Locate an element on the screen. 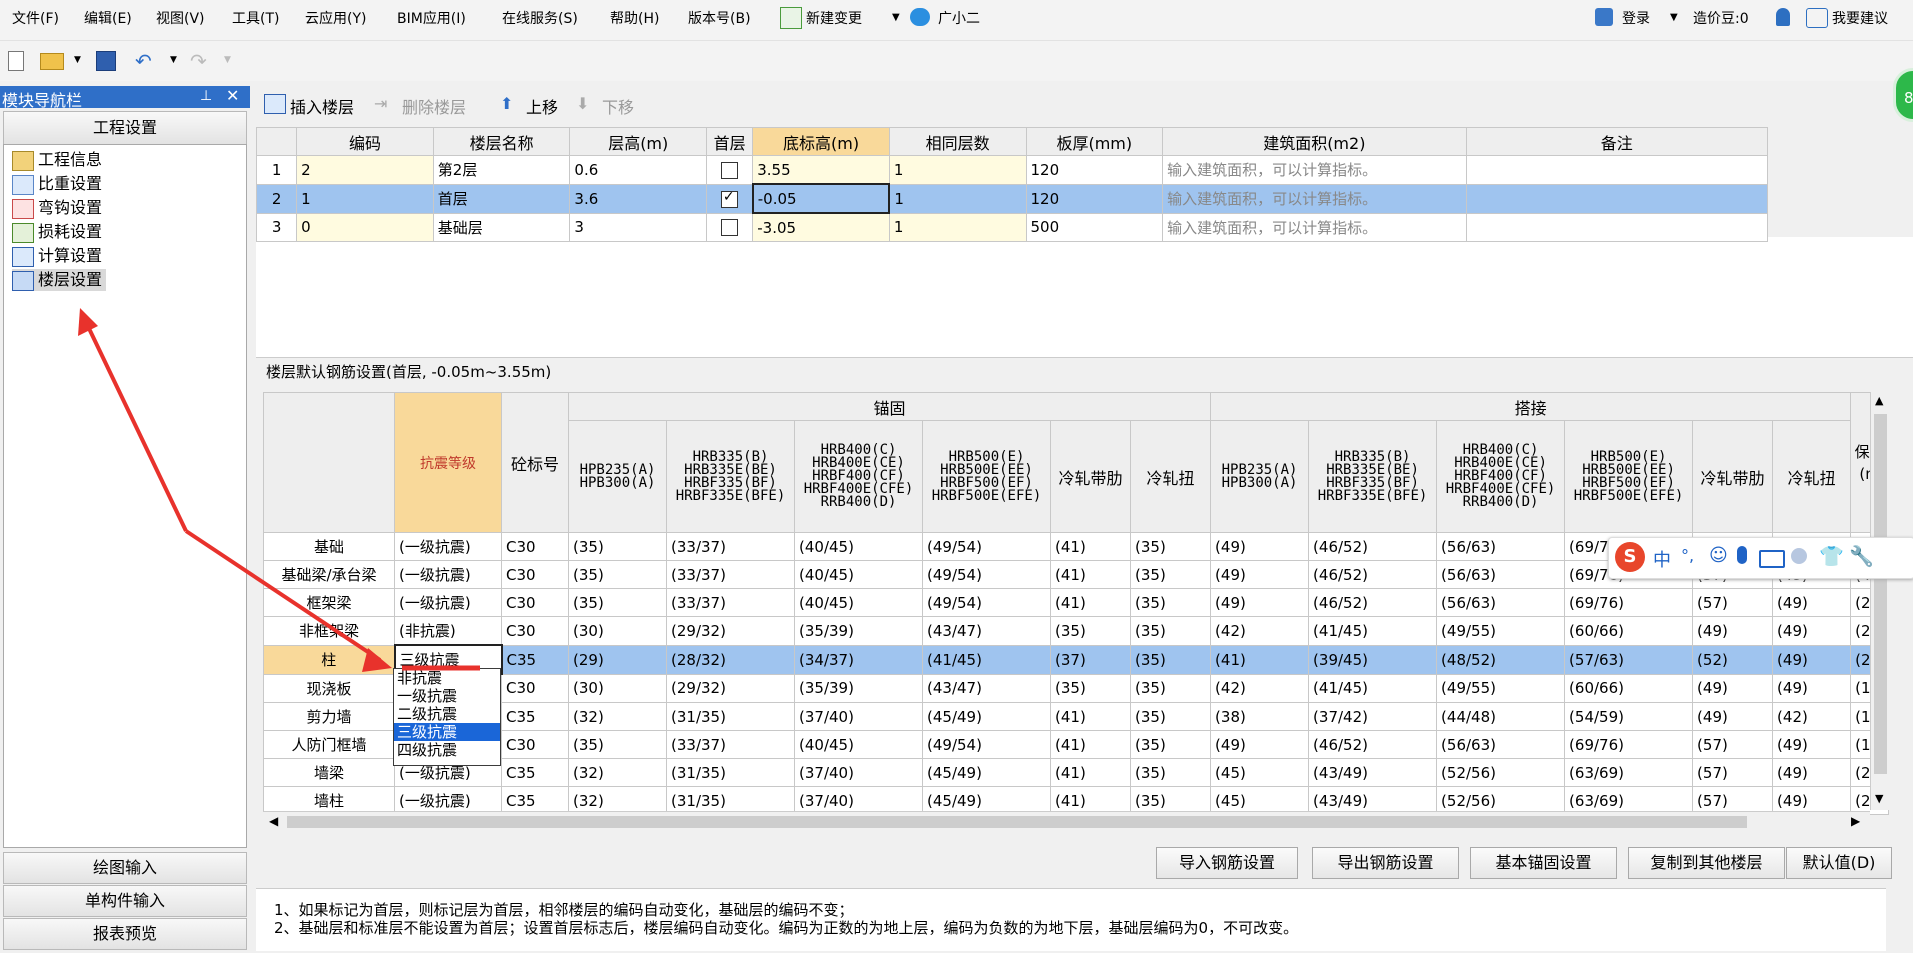  cell-first is located at coordinates (730, 170).